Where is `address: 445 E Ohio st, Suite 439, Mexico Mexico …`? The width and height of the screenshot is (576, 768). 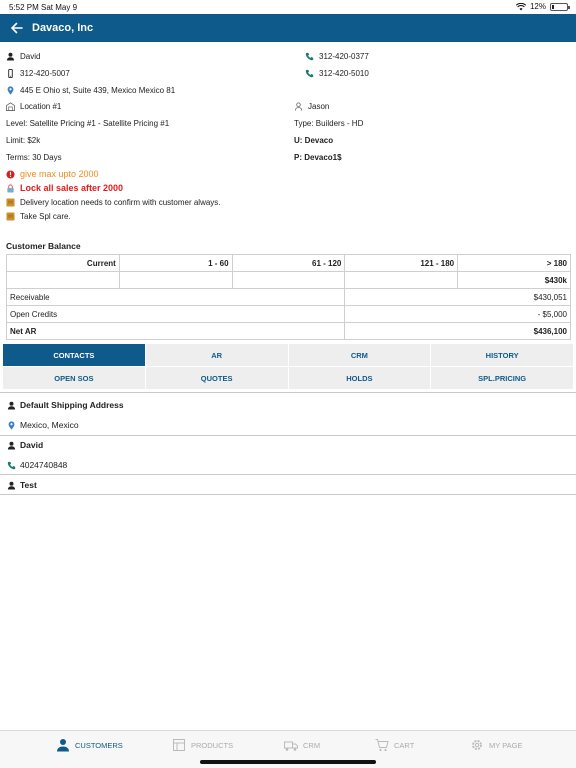 address: 445 E Ohio st, Suite 439, Mexico Mexico … is located at coordinates (97, 90).